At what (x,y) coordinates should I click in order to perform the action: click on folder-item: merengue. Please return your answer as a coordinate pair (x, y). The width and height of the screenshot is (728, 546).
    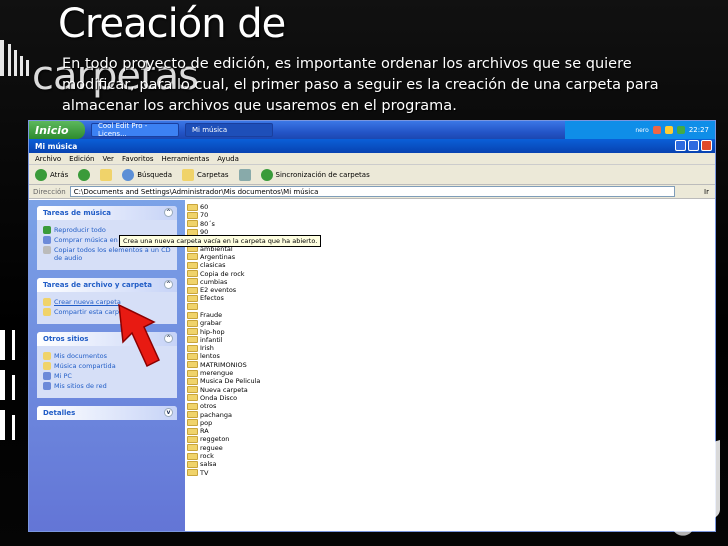
    Looking at the image, I should click on (223, 373).